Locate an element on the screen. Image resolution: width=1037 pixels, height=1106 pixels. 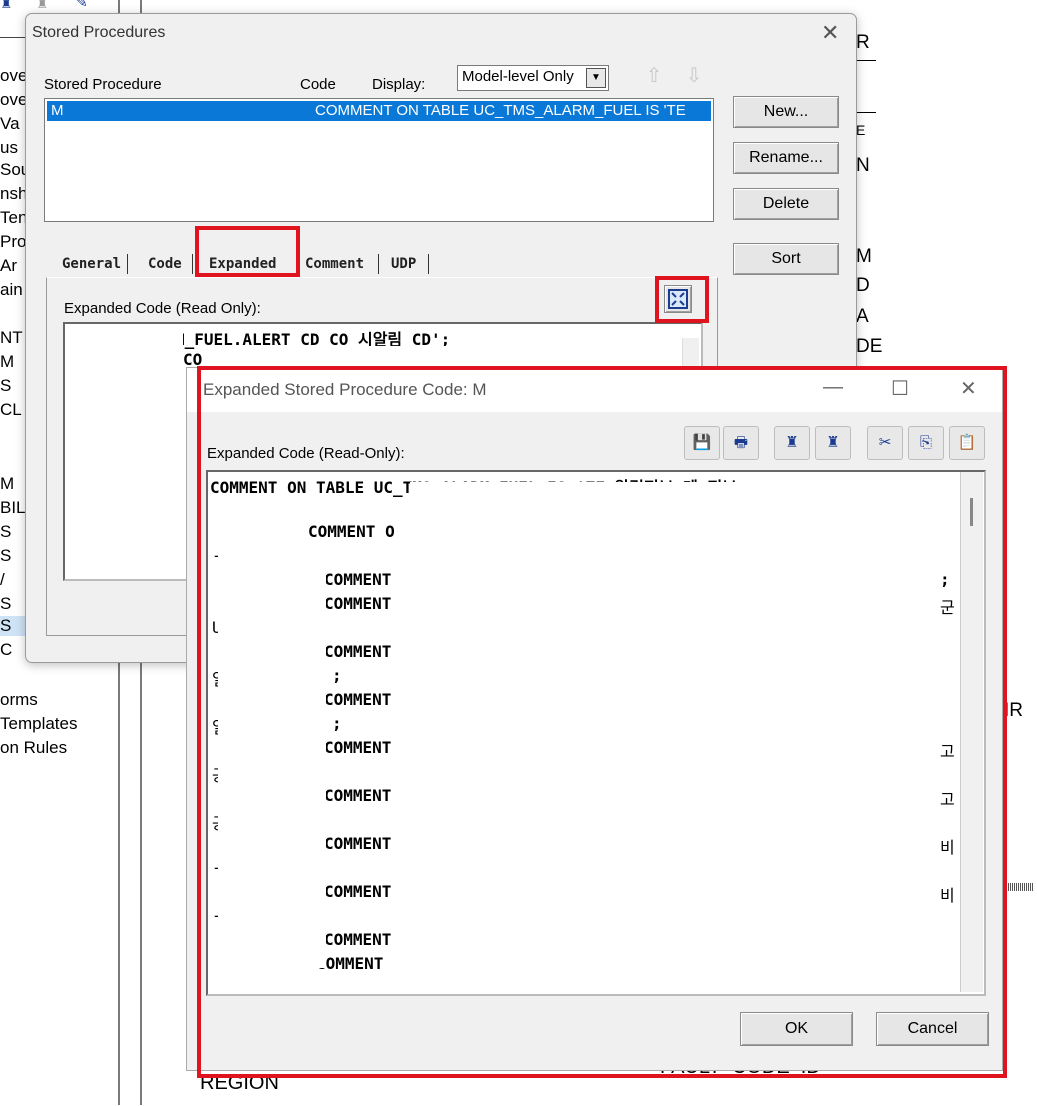
binoculars-gray-icon: ♜ is located at coordinates (42, 6).